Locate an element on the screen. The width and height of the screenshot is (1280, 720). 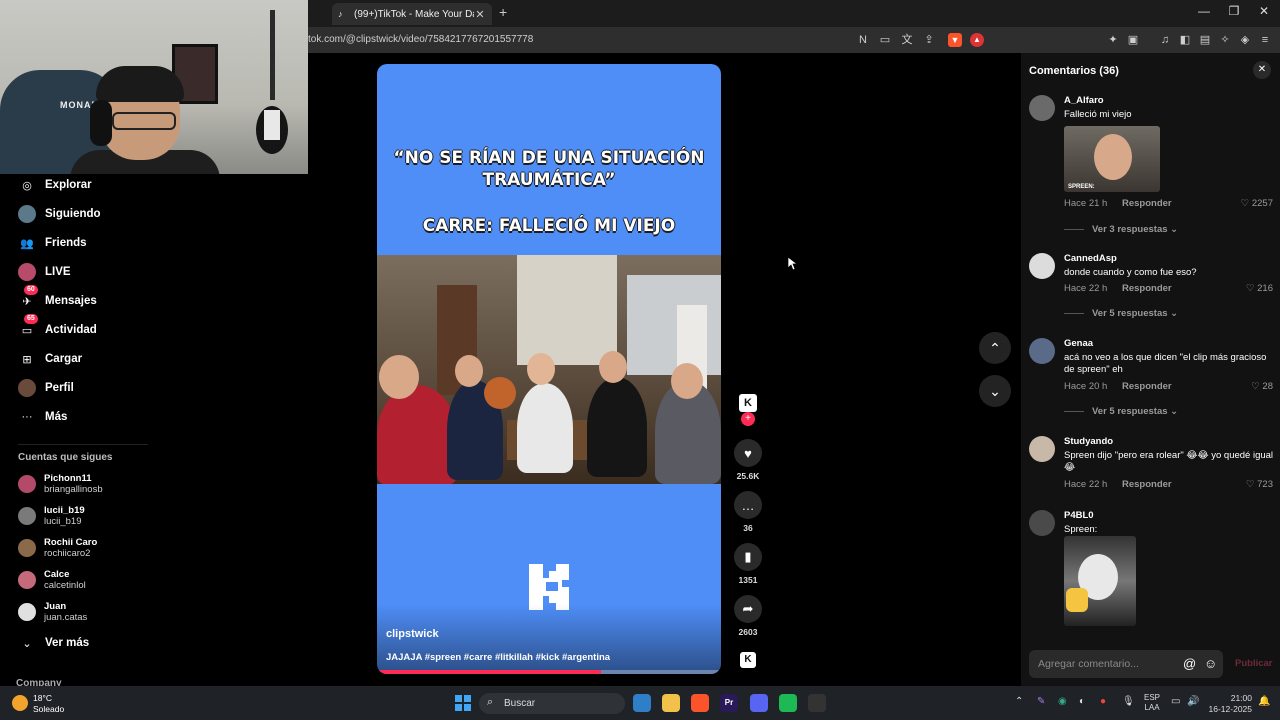
vpn-icon: ◈ is located at coordinates (1245, 40).